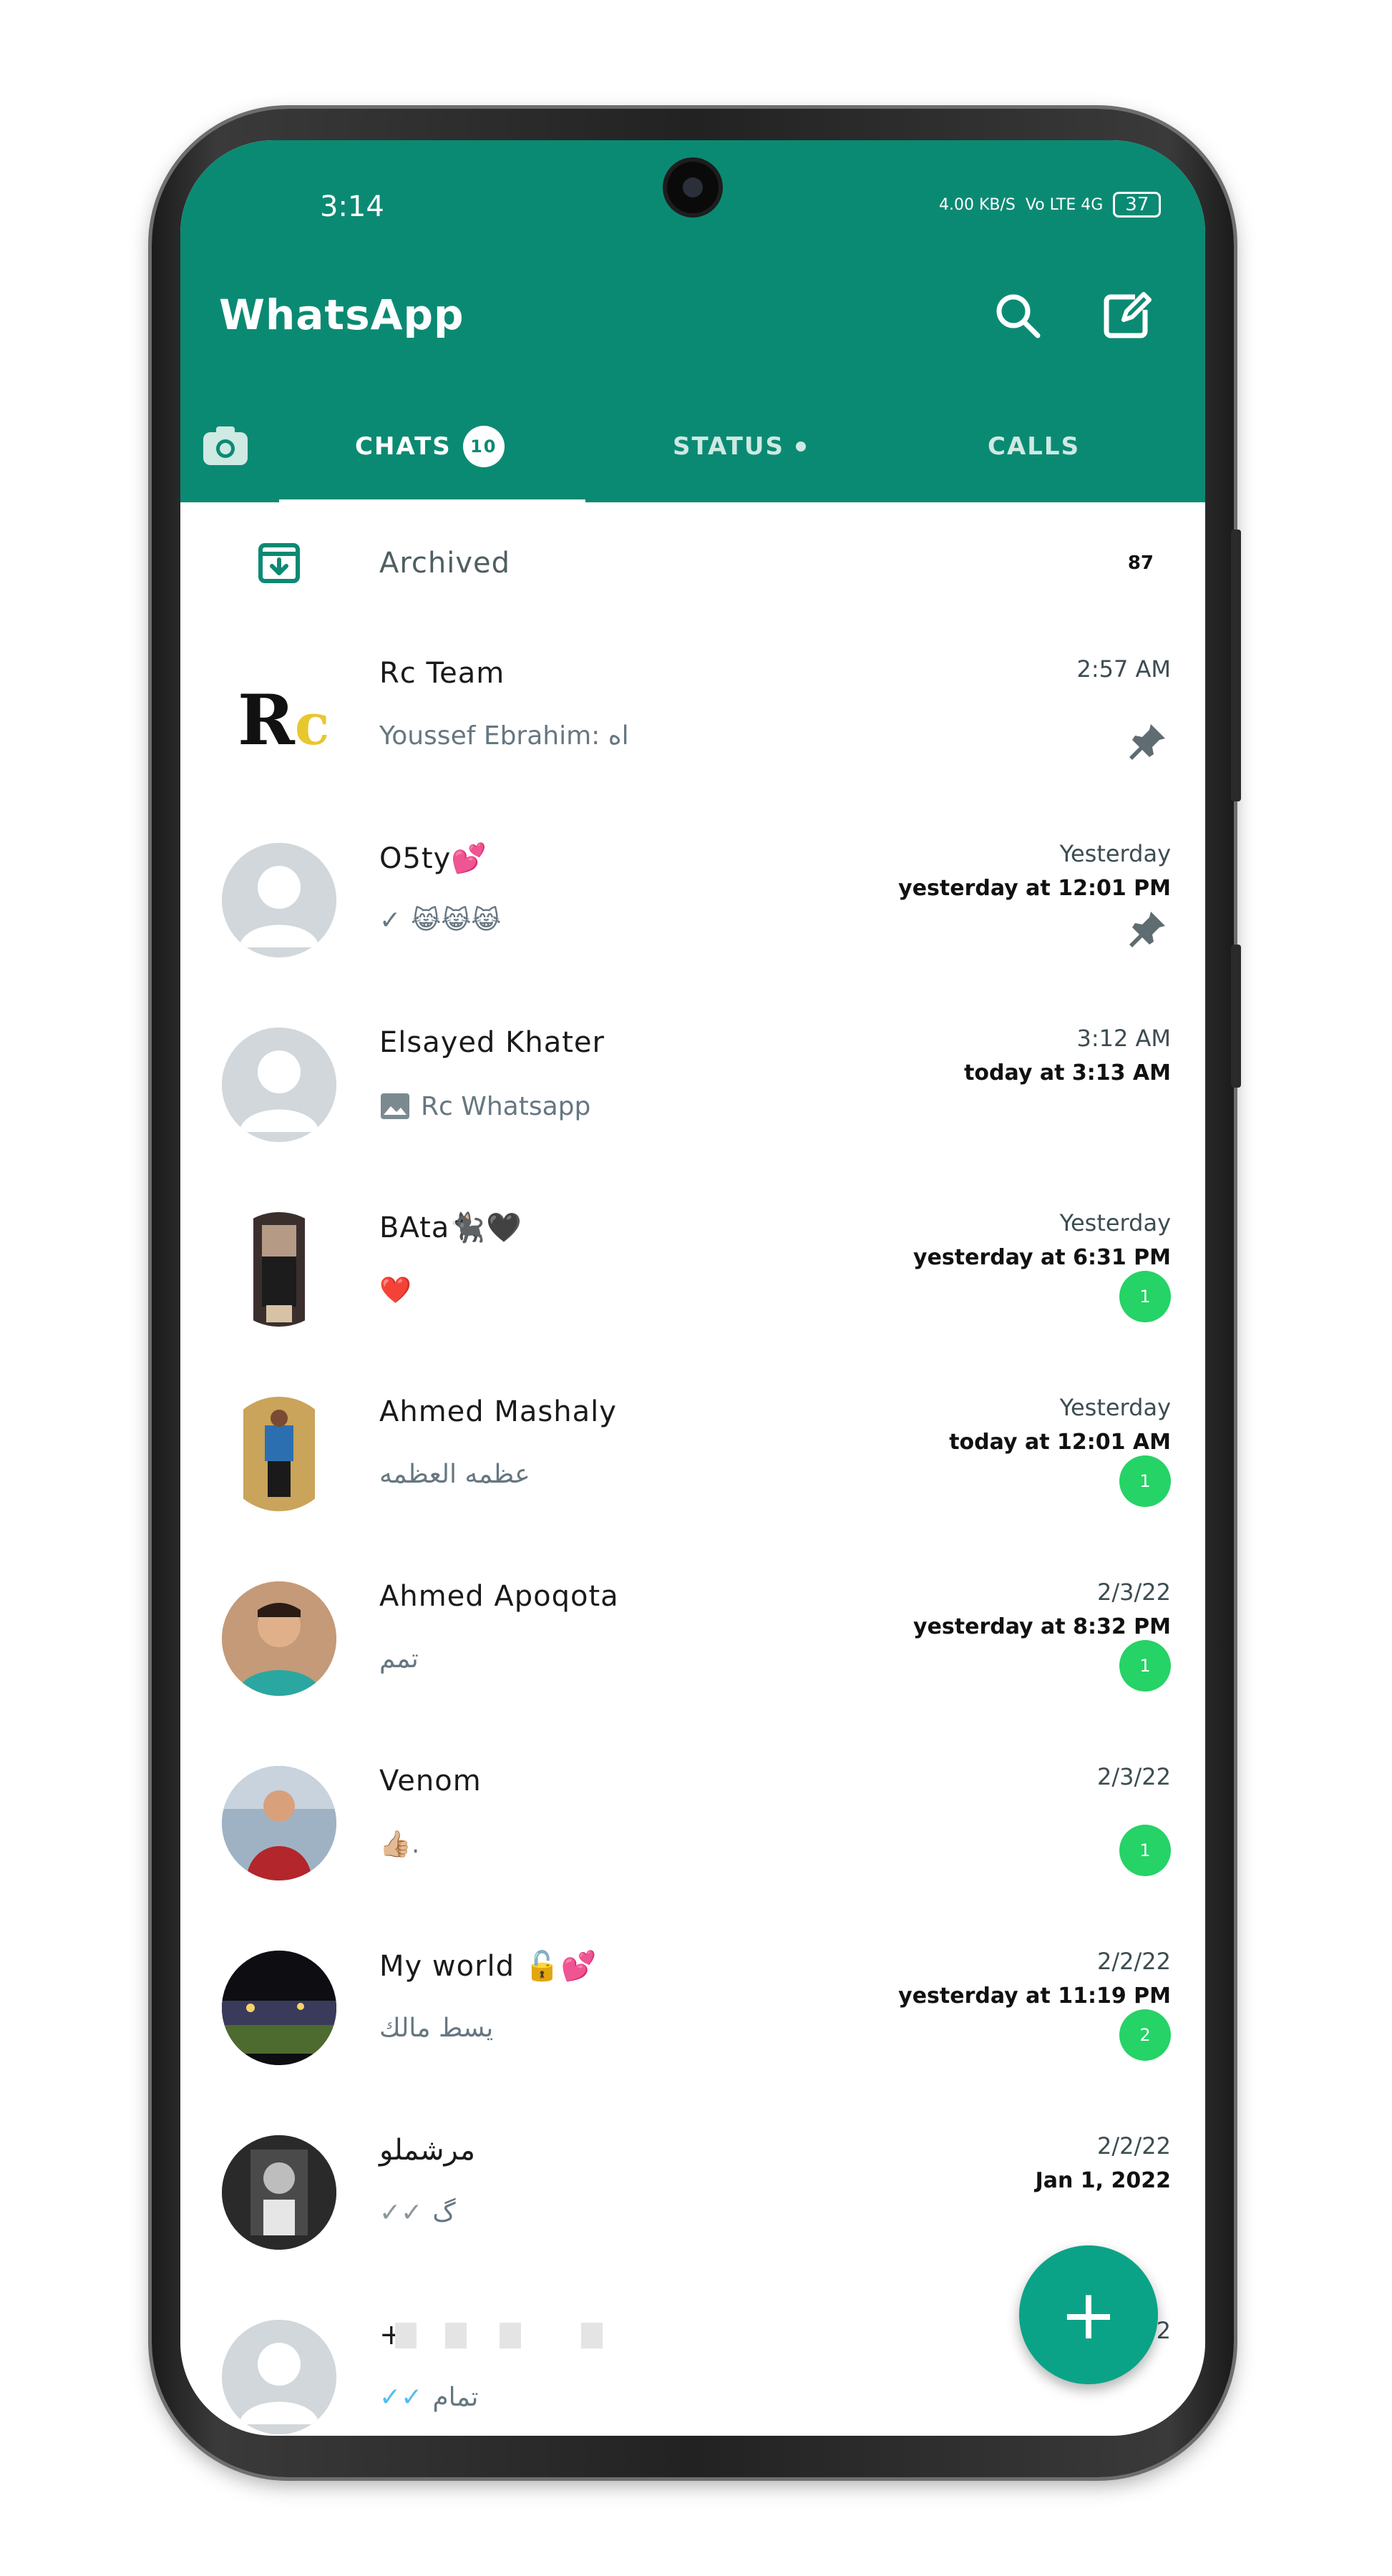 This screenshot has height=2576, width=1392. What do you see at coordinates (499, 1596) in the screenshot?
I see `chat-name: Ahmed Apoqota` at bounding box center [499, 1596].